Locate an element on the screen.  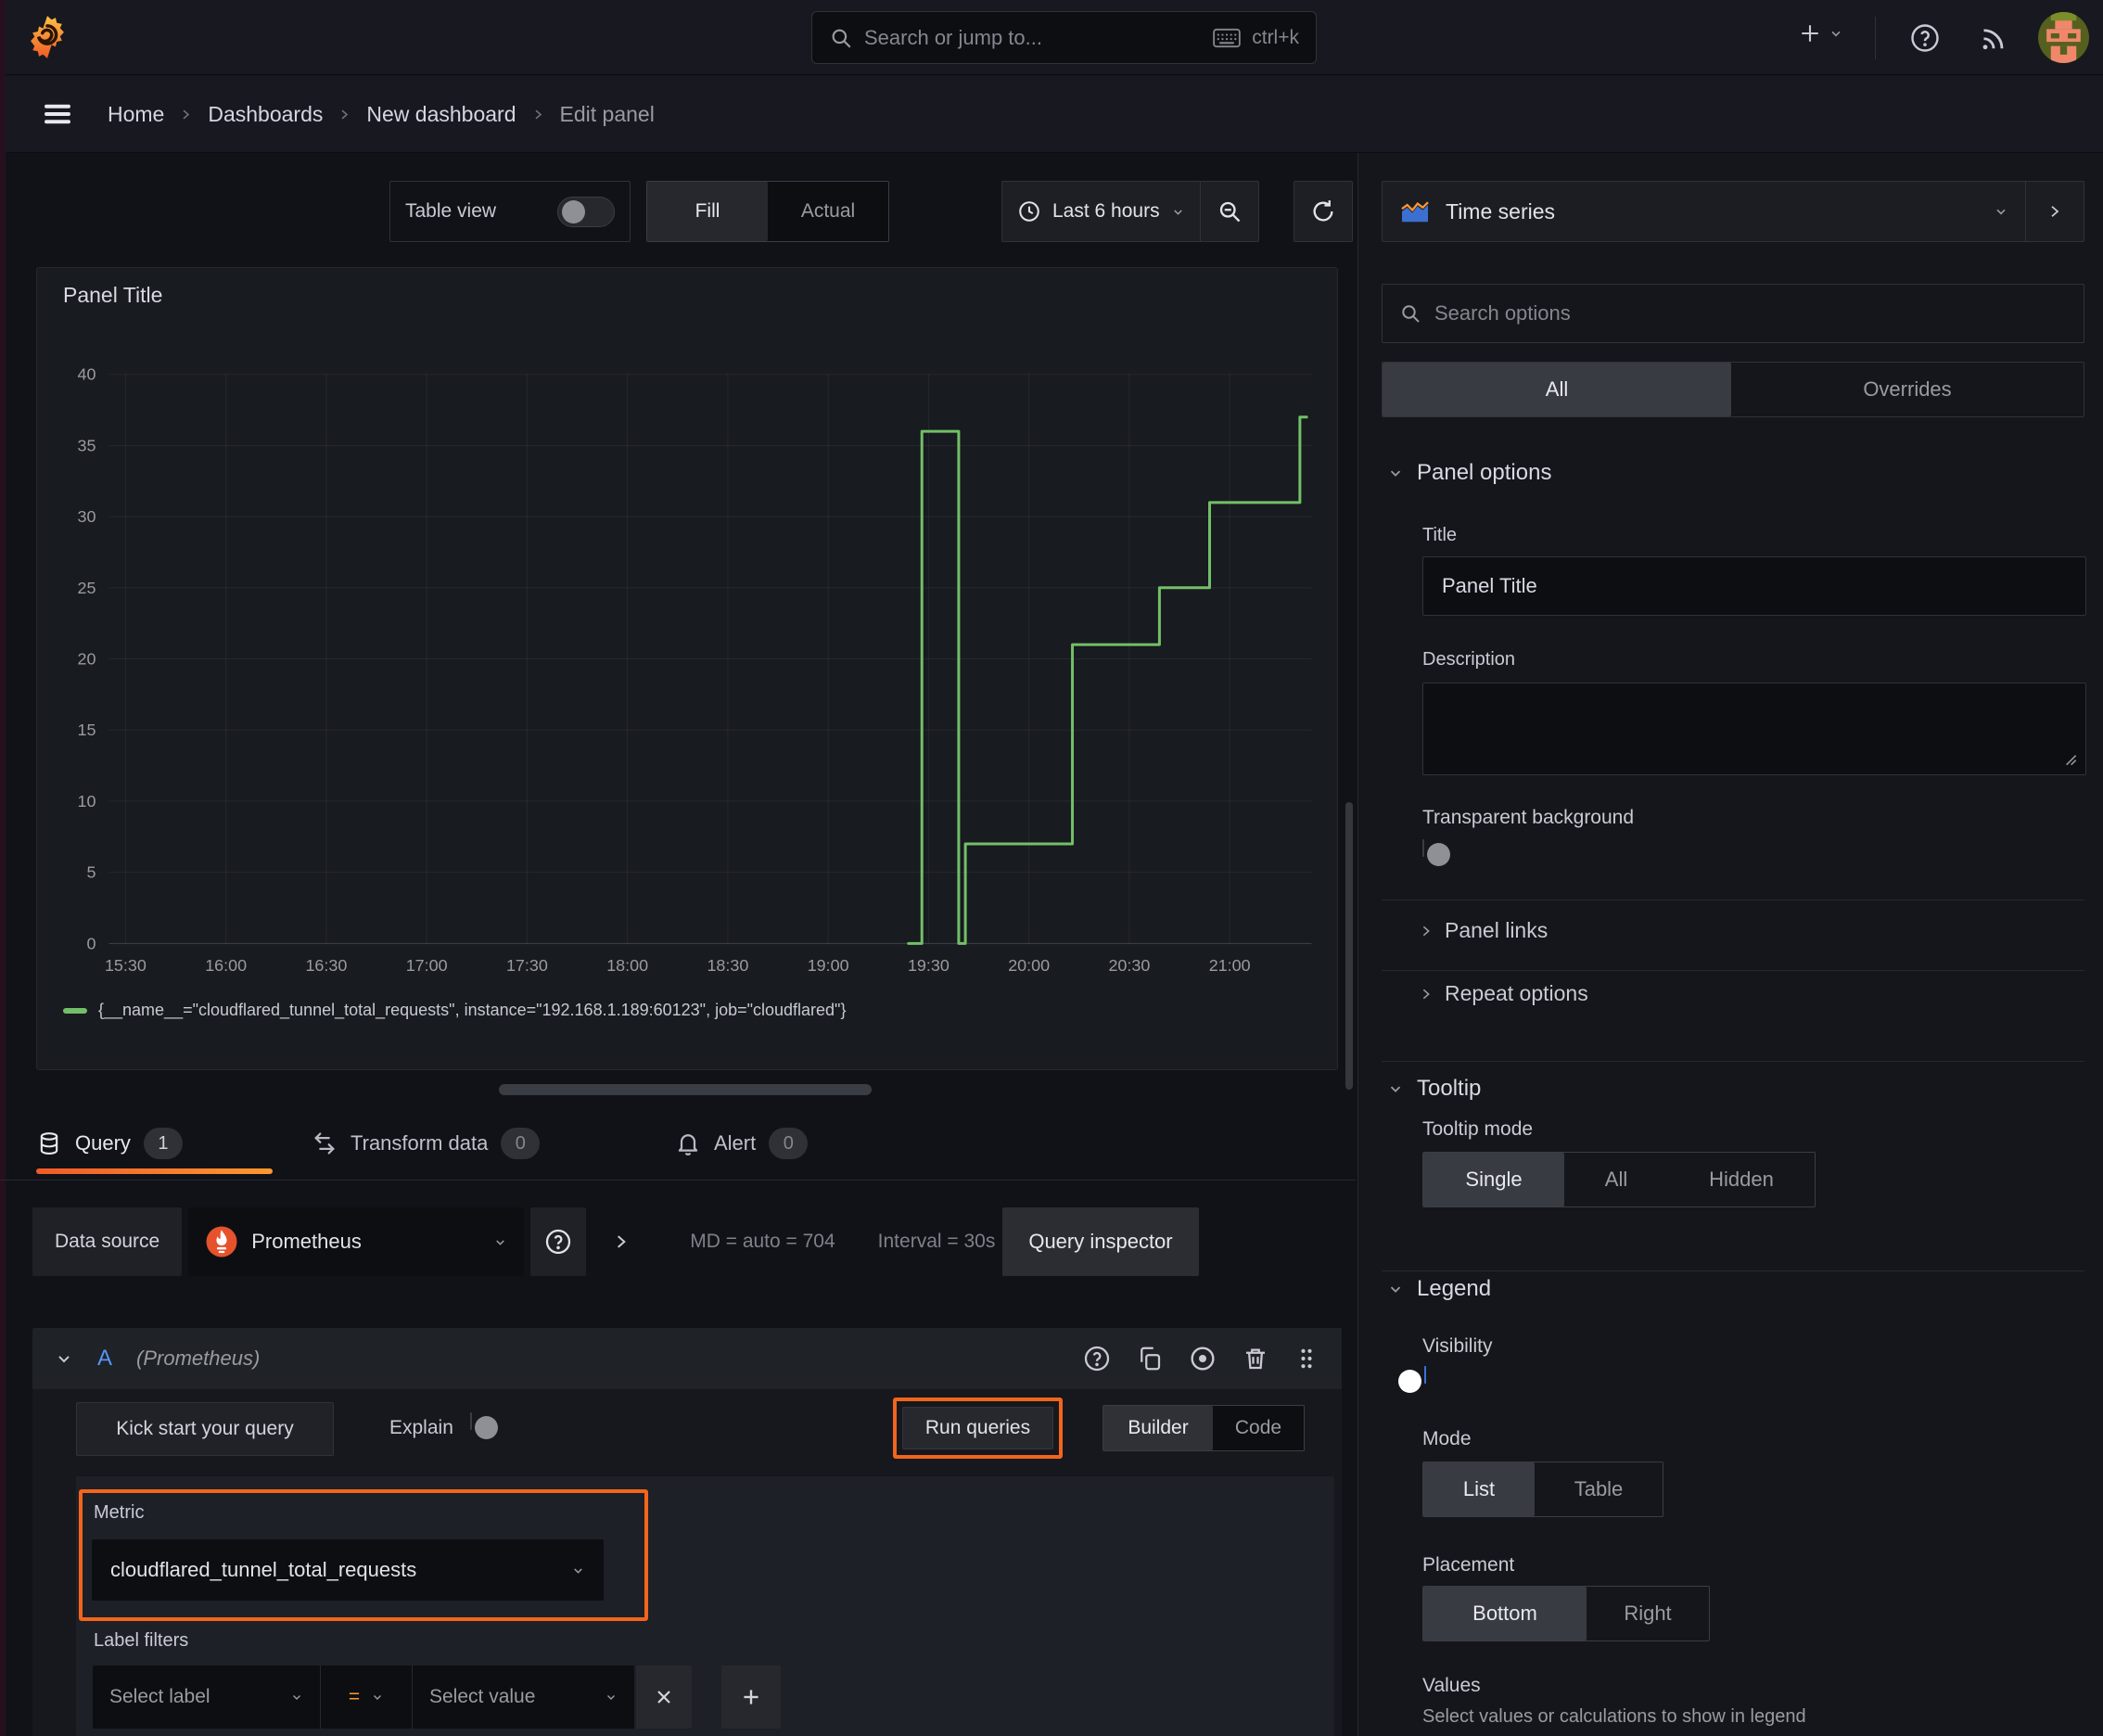
section-tooltip: Tooltip is located at coordinates (1434, 1089).